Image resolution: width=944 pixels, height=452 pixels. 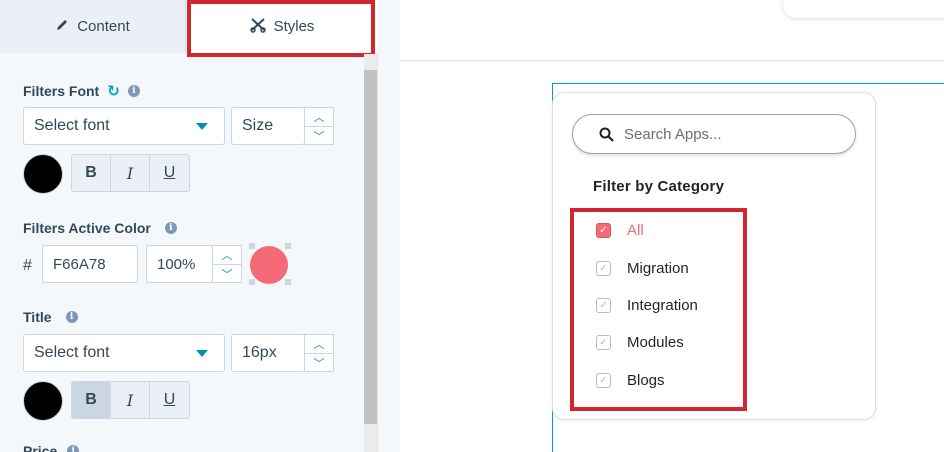 I want to click on scrollbar-thumb, so click(x=370, y=247).